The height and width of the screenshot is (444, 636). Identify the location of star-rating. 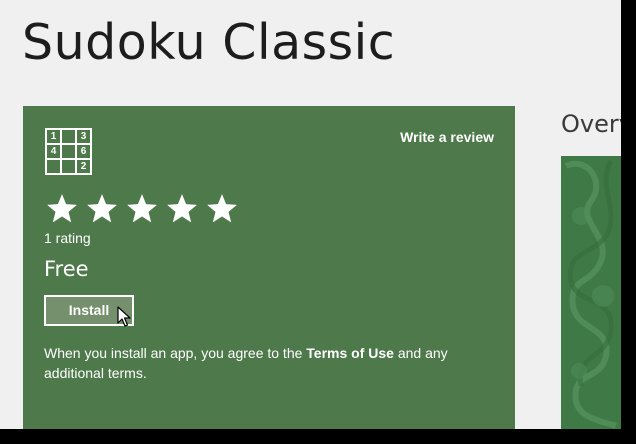
(142, 209).